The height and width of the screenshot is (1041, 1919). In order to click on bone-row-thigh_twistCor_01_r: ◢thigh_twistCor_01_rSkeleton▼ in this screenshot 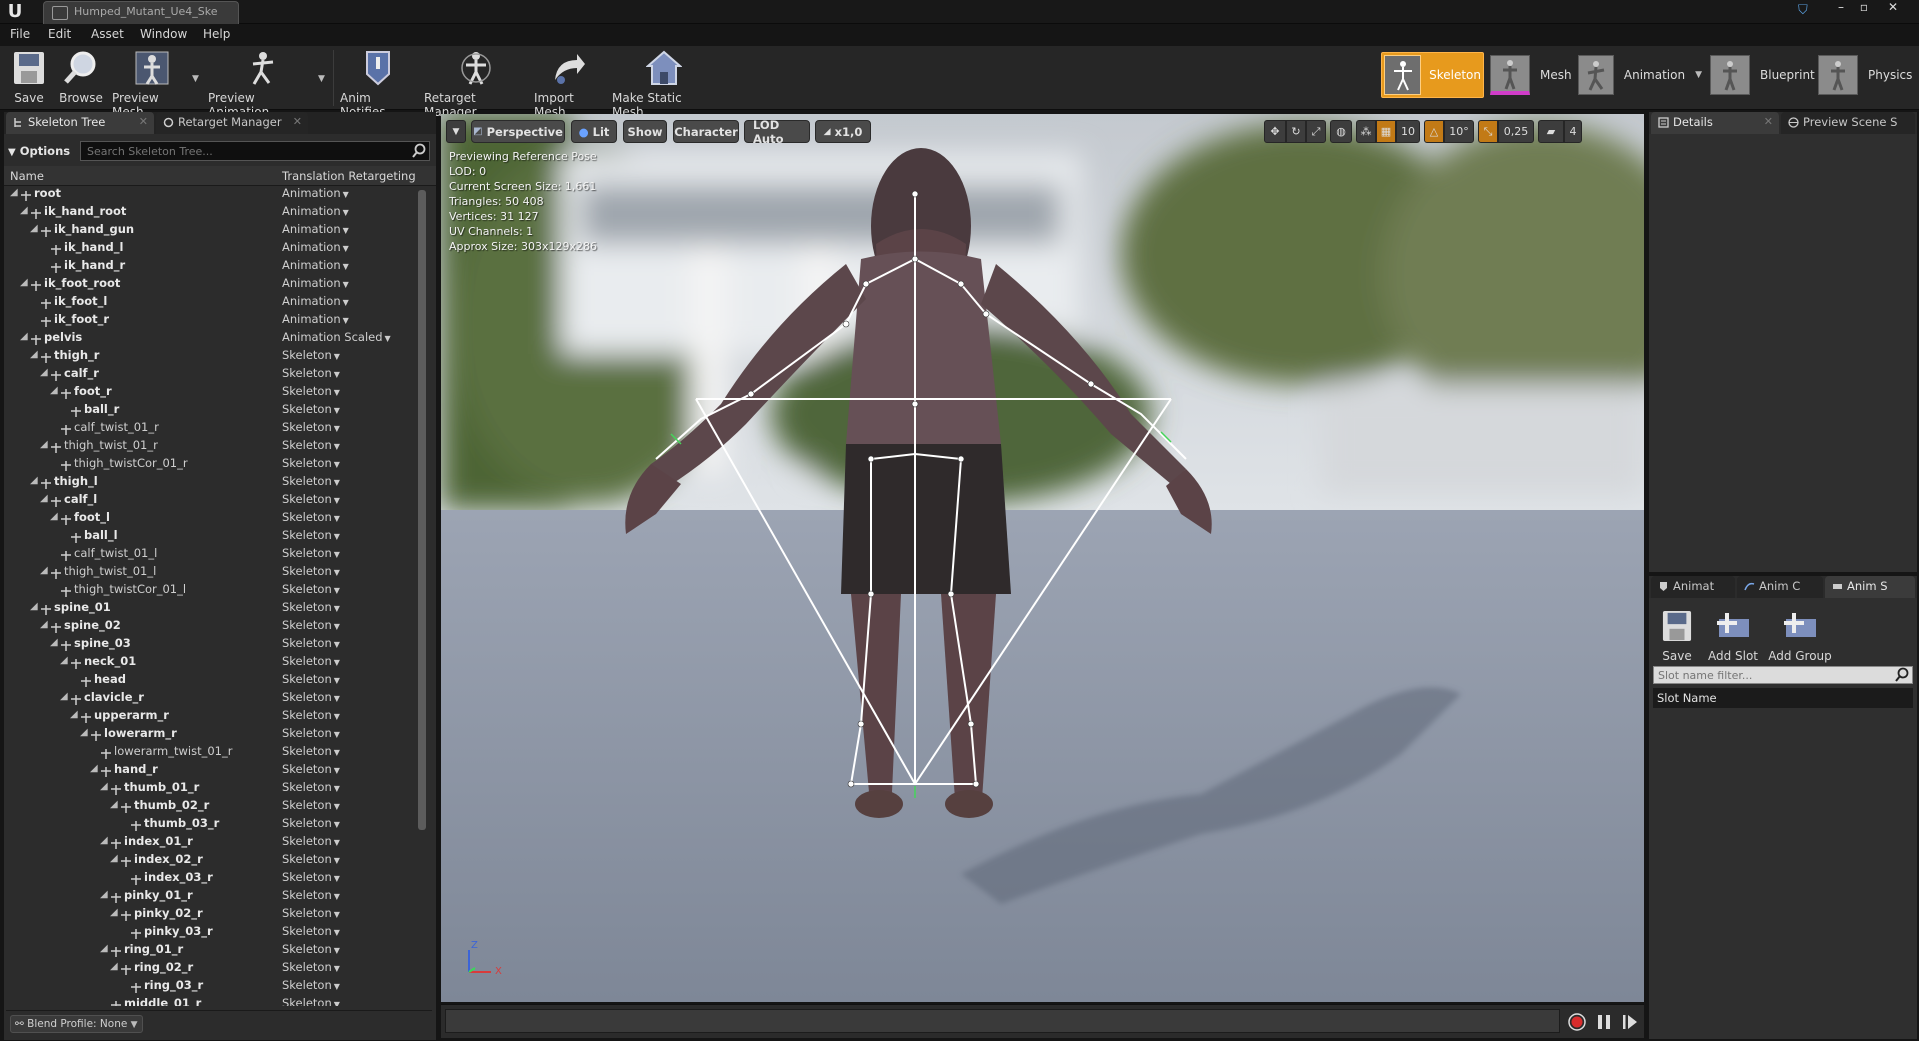, I will do `click(212, 463)`.